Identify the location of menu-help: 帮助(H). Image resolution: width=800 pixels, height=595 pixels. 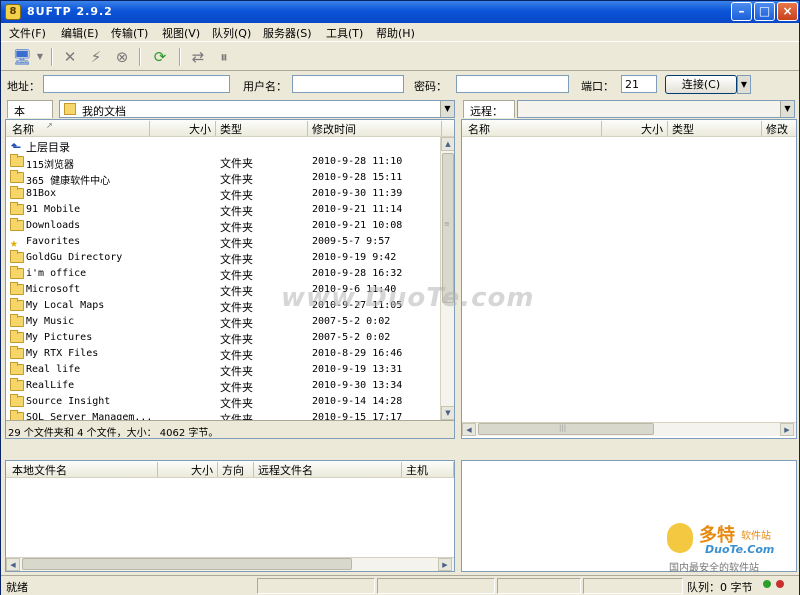
(395, 33).